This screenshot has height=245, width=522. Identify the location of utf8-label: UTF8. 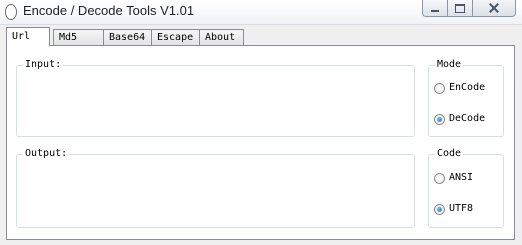
(461, 208).